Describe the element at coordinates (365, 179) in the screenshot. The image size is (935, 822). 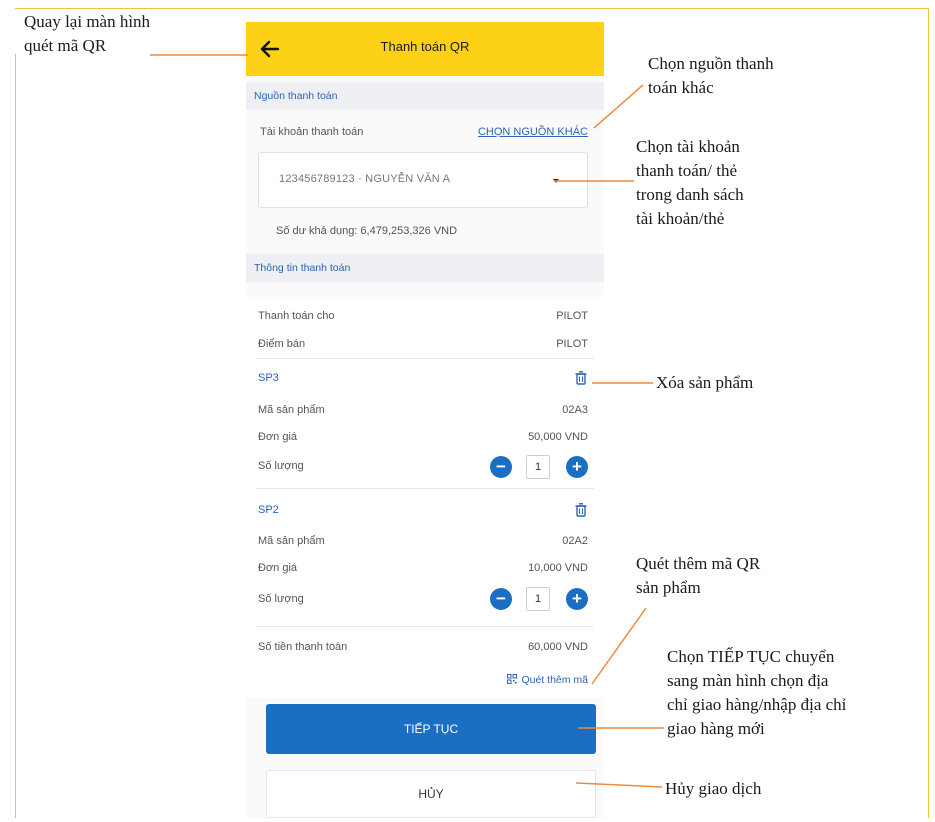
I see `selected-account-value: 123456789123 · NGUYỄN VĂN A` at that location.